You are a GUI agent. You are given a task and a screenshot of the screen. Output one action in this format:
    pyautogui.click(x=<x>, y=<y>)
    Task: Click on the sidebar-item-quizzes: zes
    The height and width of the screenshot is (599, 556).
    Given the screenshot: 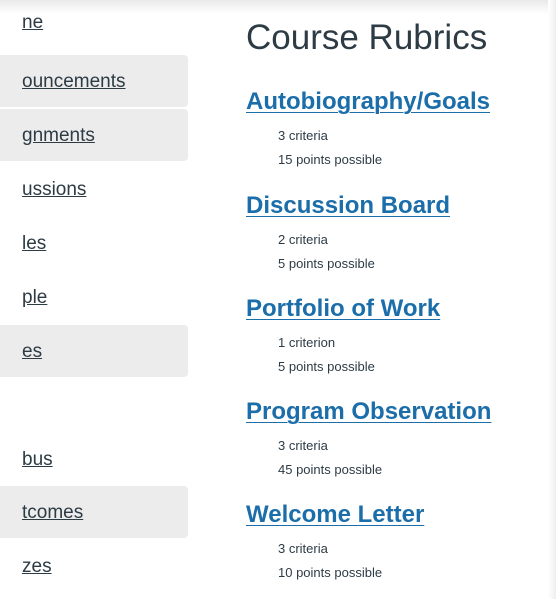 What is the action you would take?
    pyautogui.click(x=94, y=566)
    